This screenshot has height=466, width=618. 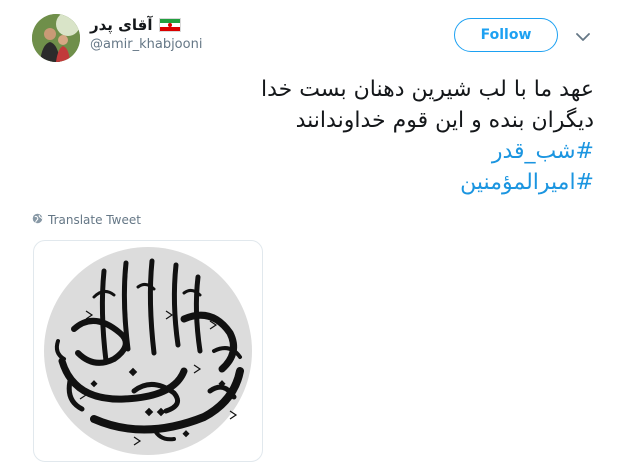 What do you see at coordinates (146, 44) in the screenshot?
I see `author-handle: @amir_khabjooni` at bounding box center [146, 44].